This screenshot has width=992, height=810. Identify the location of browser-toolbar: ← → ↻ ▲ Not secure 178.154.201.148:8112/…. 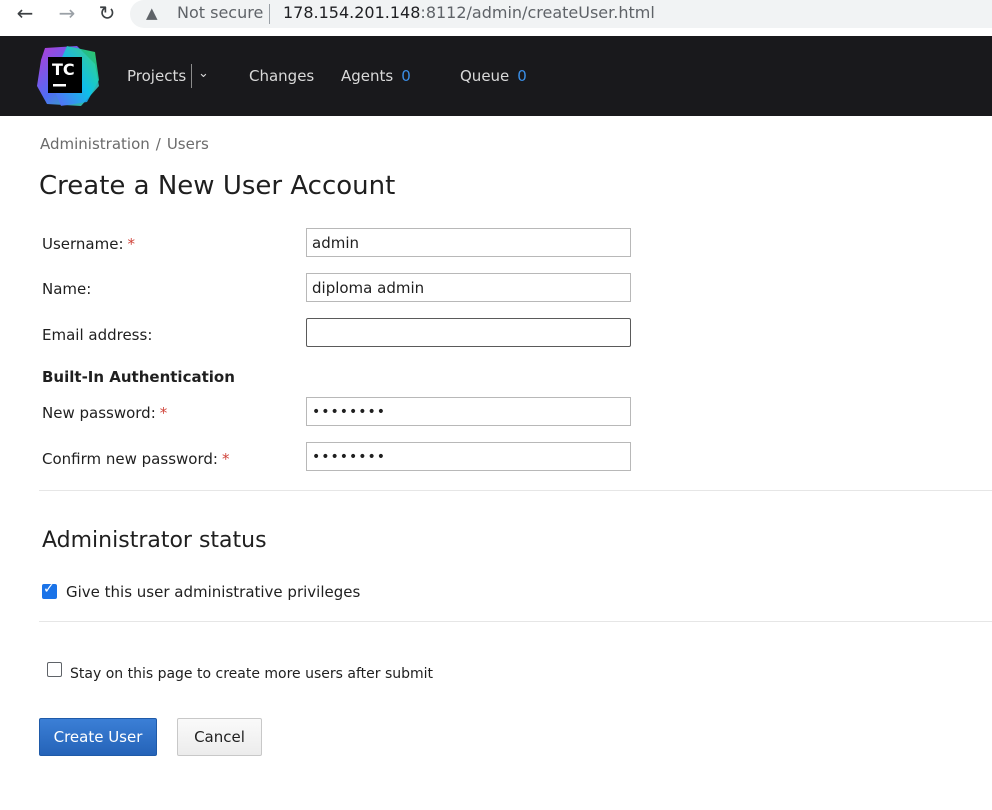
(496, 18).